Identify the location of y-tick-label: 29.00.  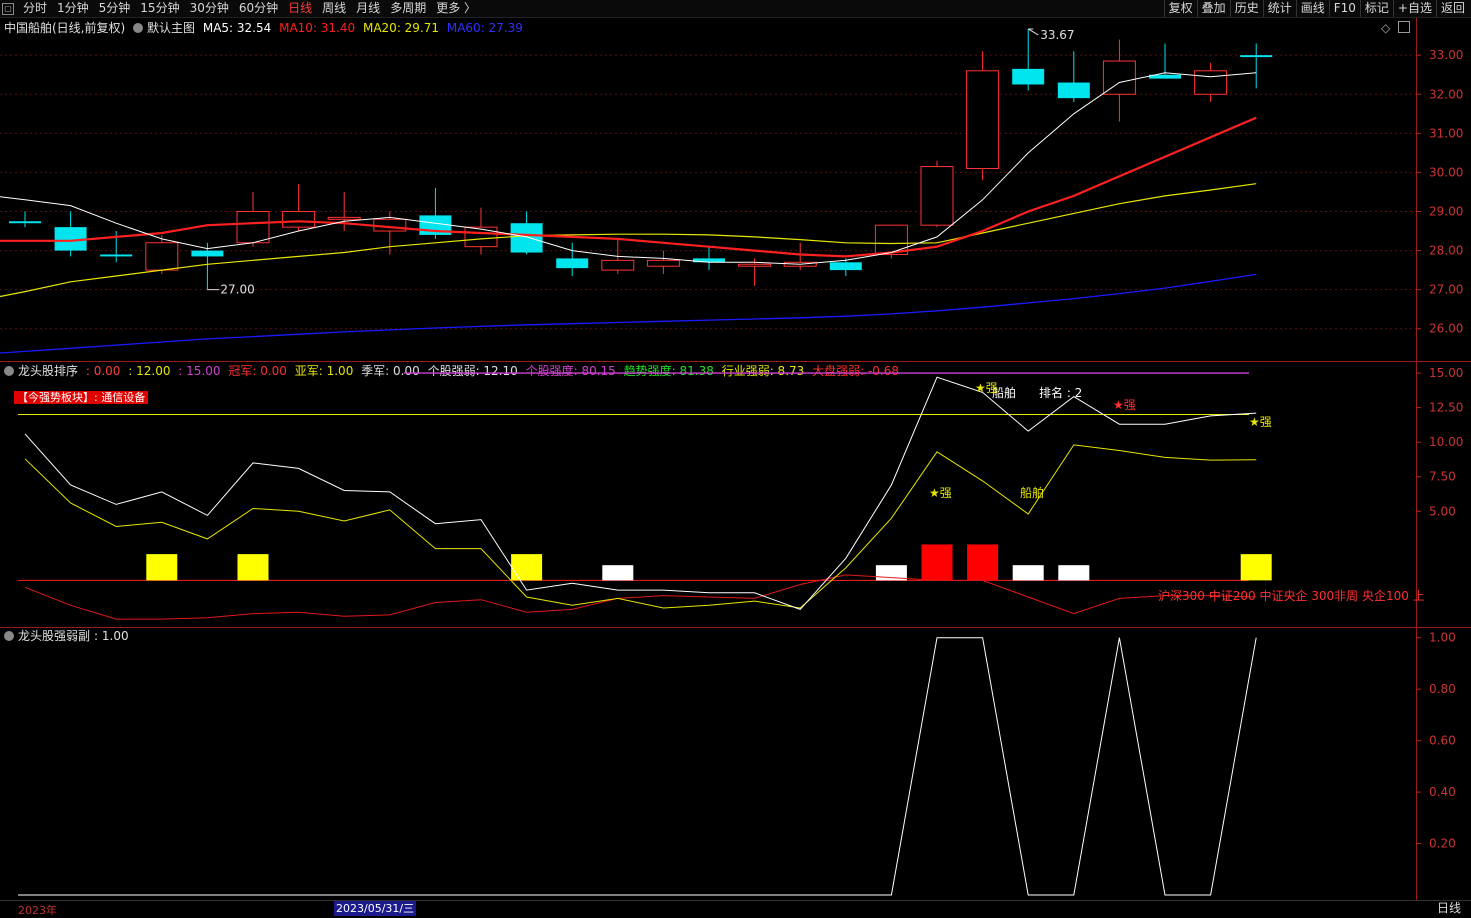
(1446, 211).